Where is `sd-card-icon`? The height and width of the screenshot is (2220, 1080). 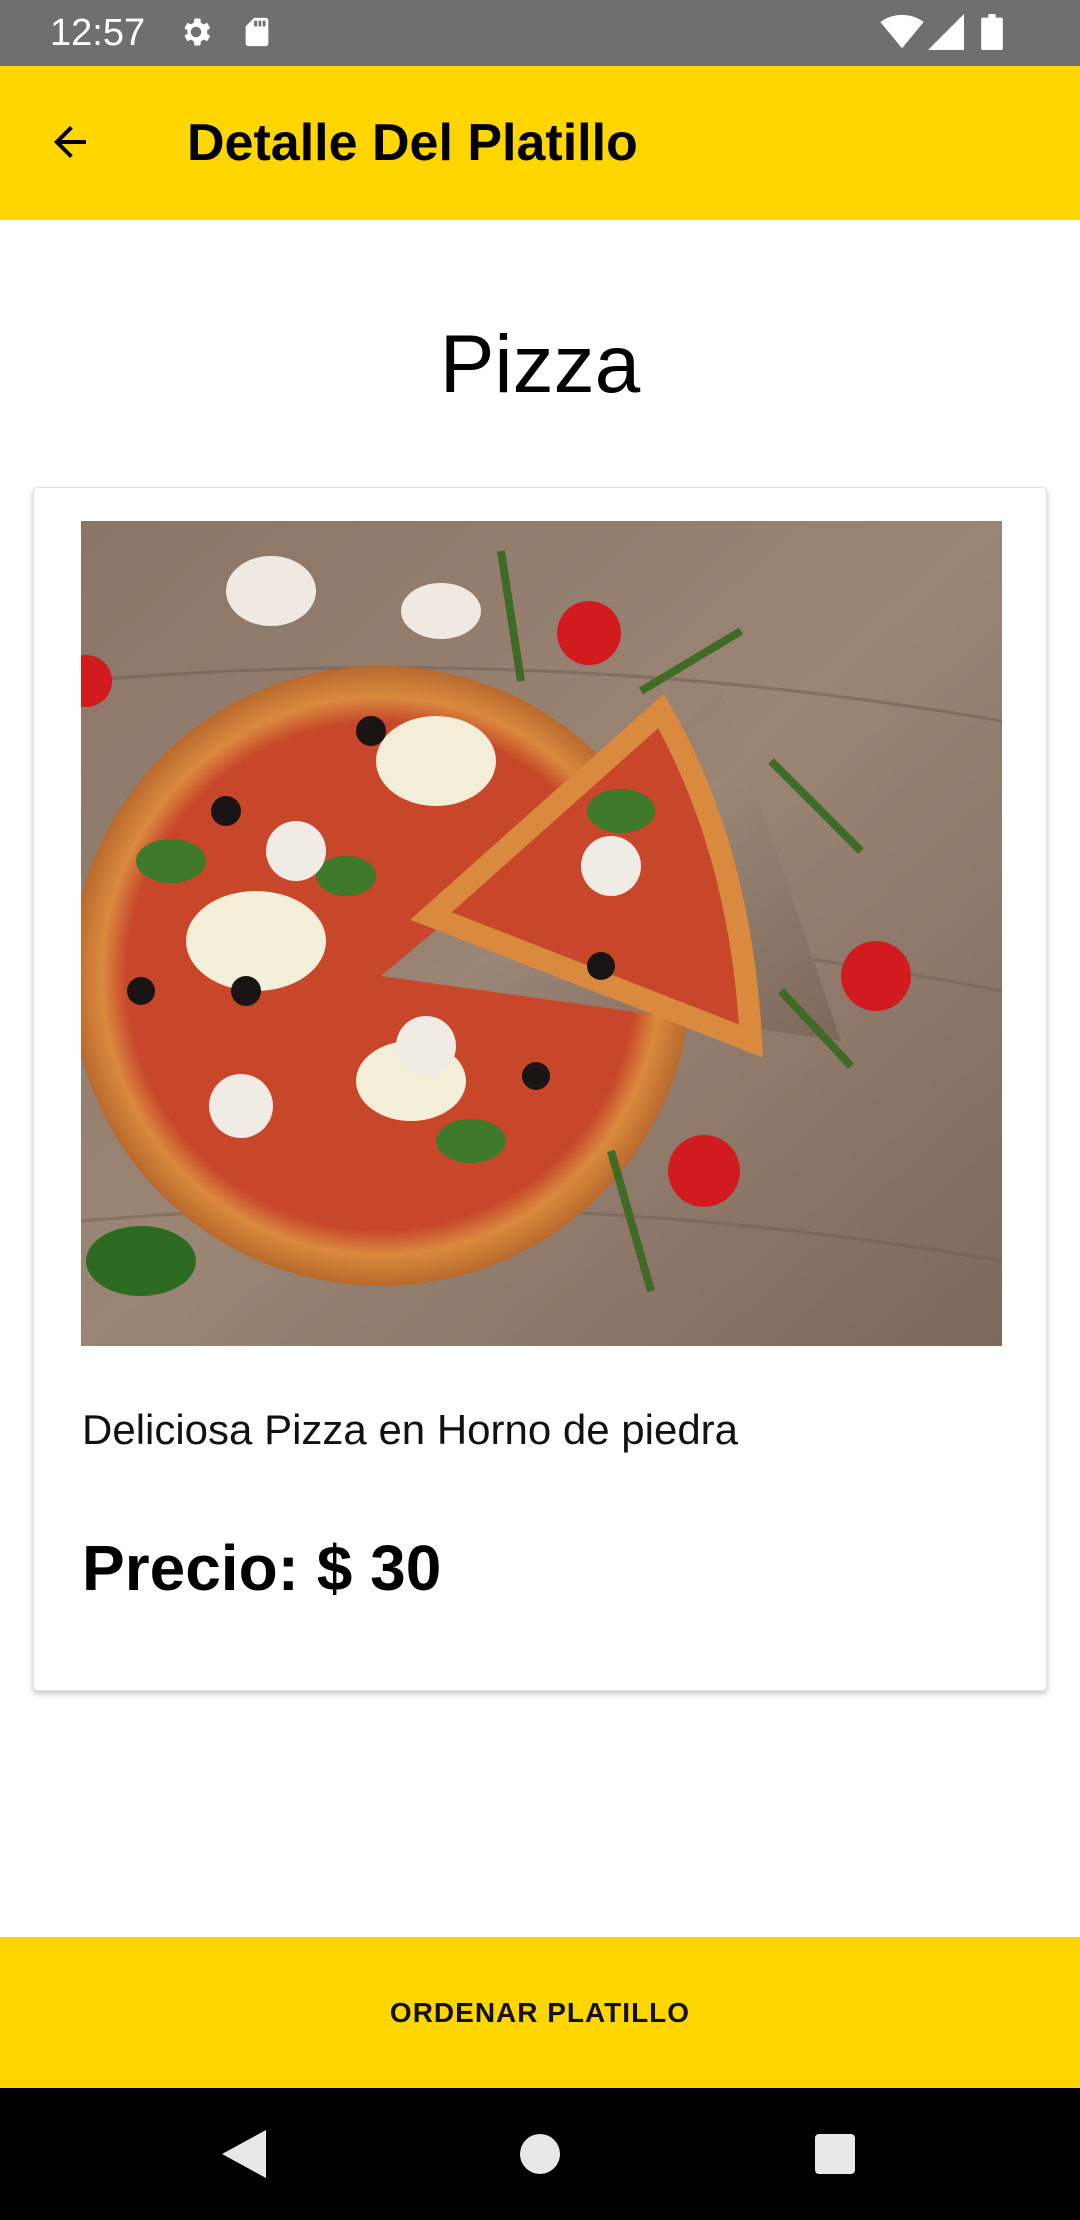 sd-card-icon is located at coordinates (257, 34).